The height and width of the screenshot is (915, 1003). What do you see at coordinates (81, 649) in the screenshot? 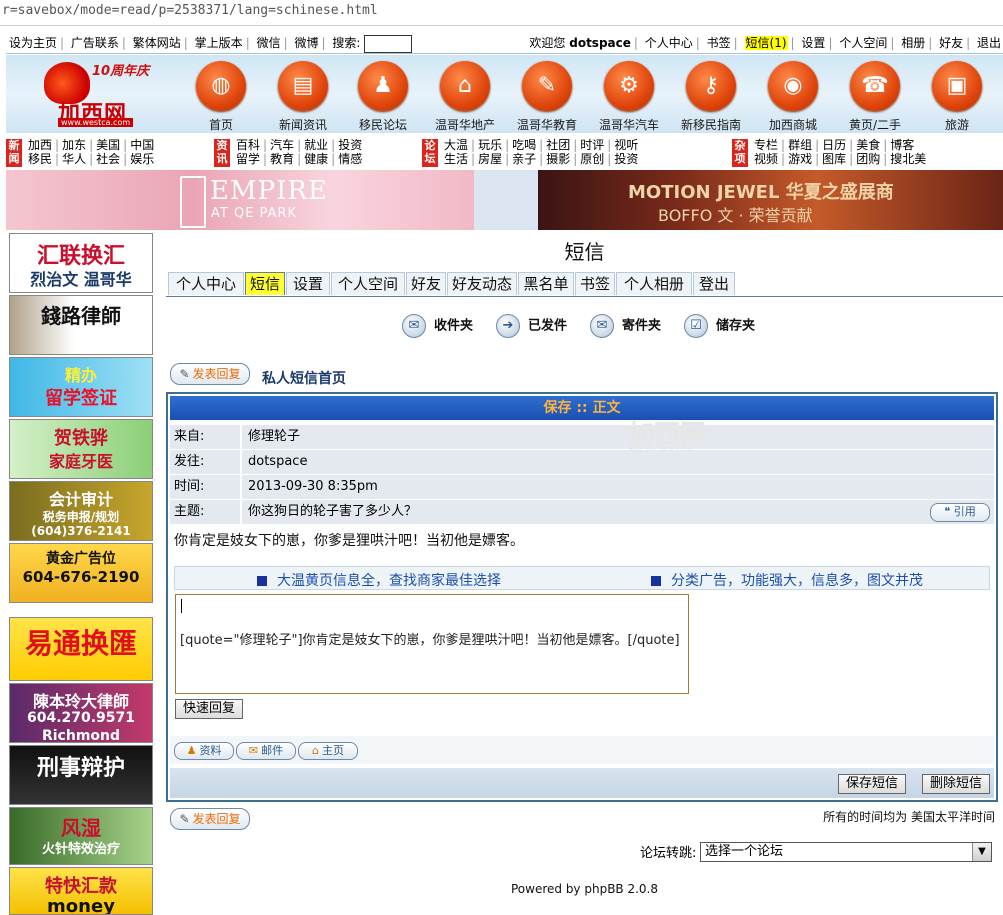
I see `sidebar-ad-6: 易通换匯` at bounding box center [81, 649].